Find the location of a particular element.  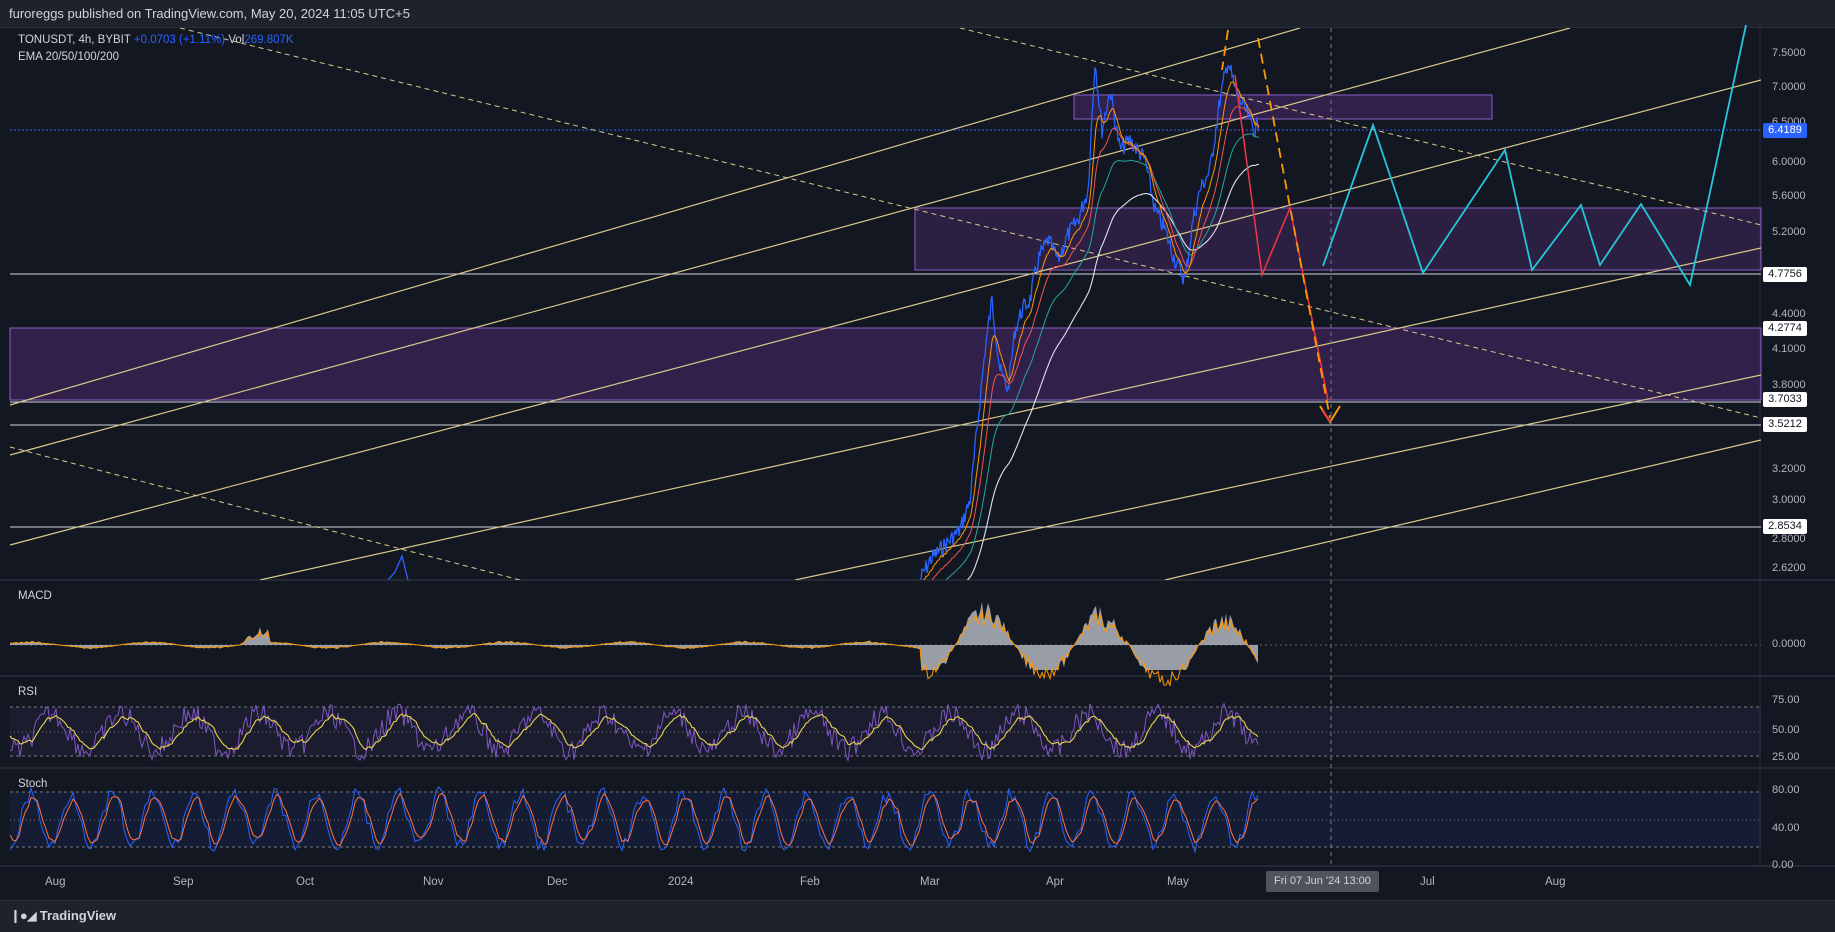

tradingview-logo: ❙●◢ TradingView is located at coordinates (63, 916).